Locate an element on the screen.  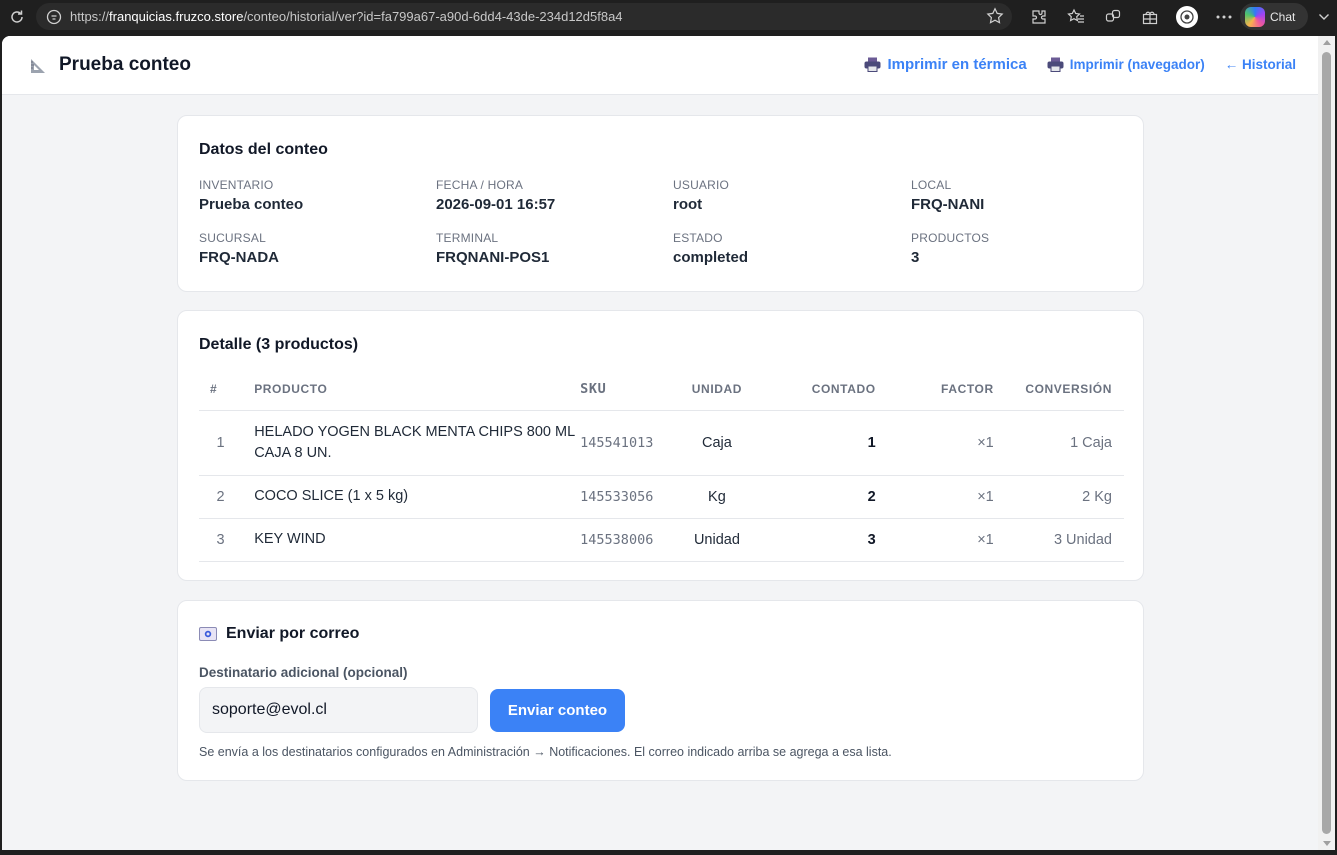
field-value: completed is located at coordinates (711, 257).